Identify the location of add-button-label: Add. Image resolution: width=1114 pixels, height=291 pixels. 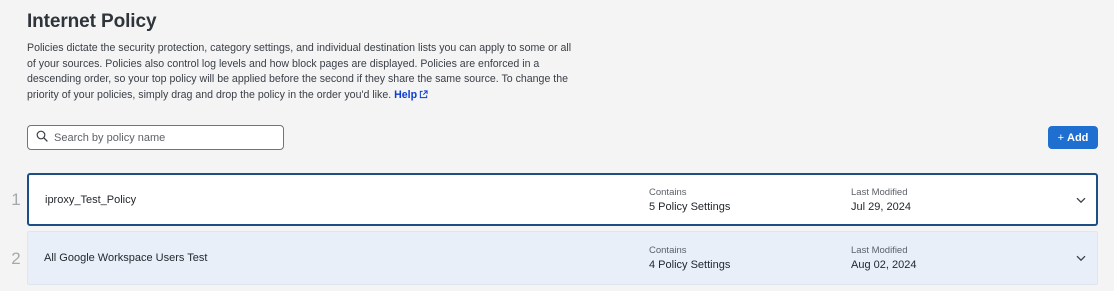
(1078, 137).